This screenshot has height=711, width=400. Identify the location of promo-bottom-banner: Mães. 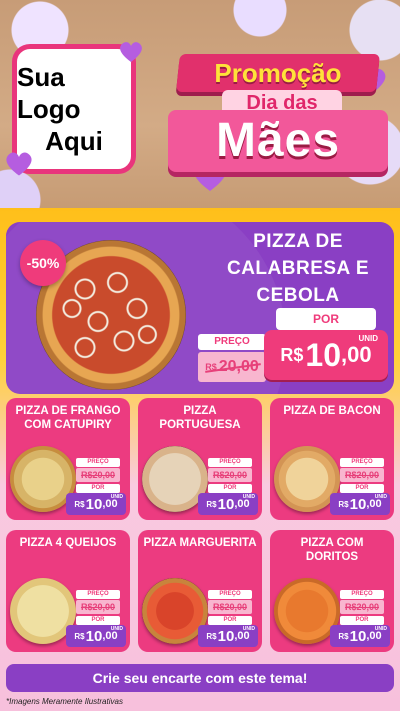
(278, 141).